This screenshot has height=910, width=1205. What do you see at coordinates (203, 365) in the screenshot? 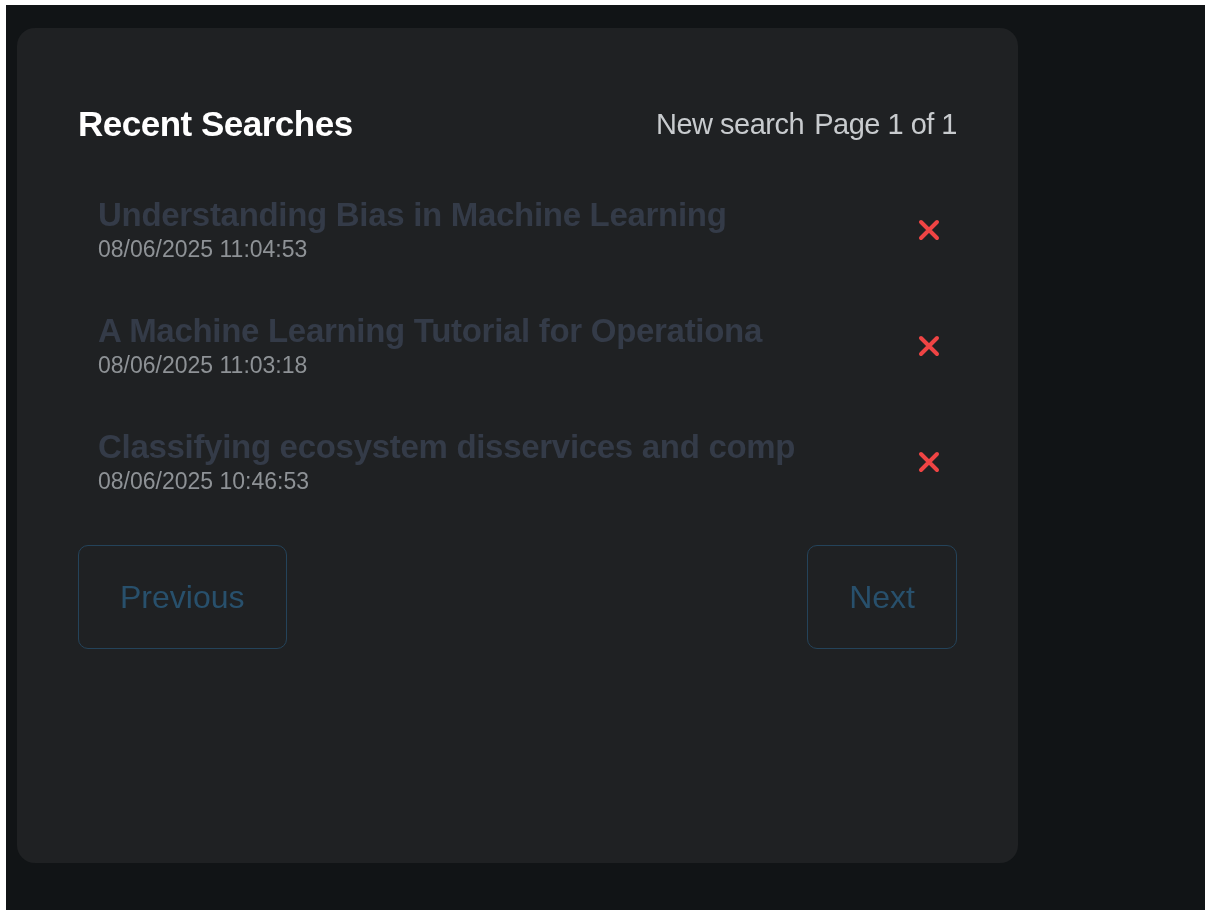
I see `search-date: 08/06/2025 11:03:18` at bounding box center [203, 365].